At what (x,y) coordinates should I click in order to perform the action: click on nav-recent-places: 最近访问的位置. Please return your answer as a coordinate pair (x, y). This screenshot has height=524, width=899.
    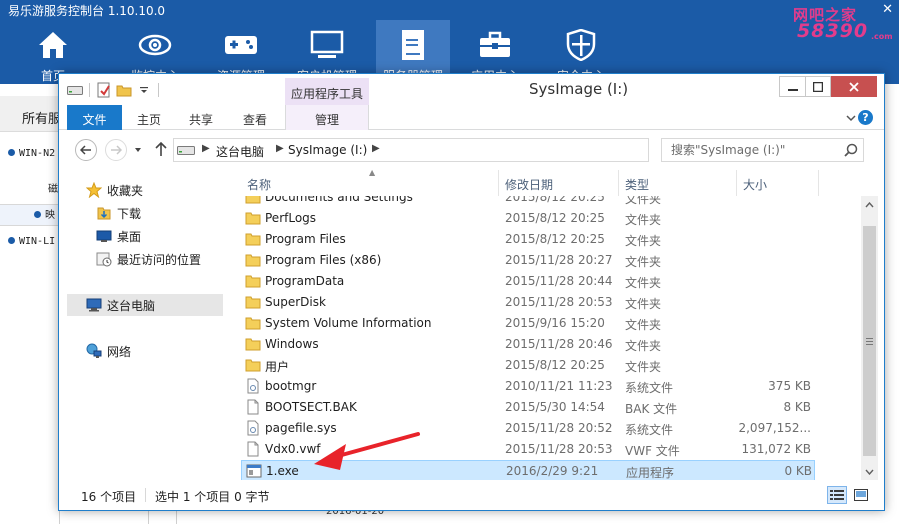
    Looking at the image, I should click on (148, 259).